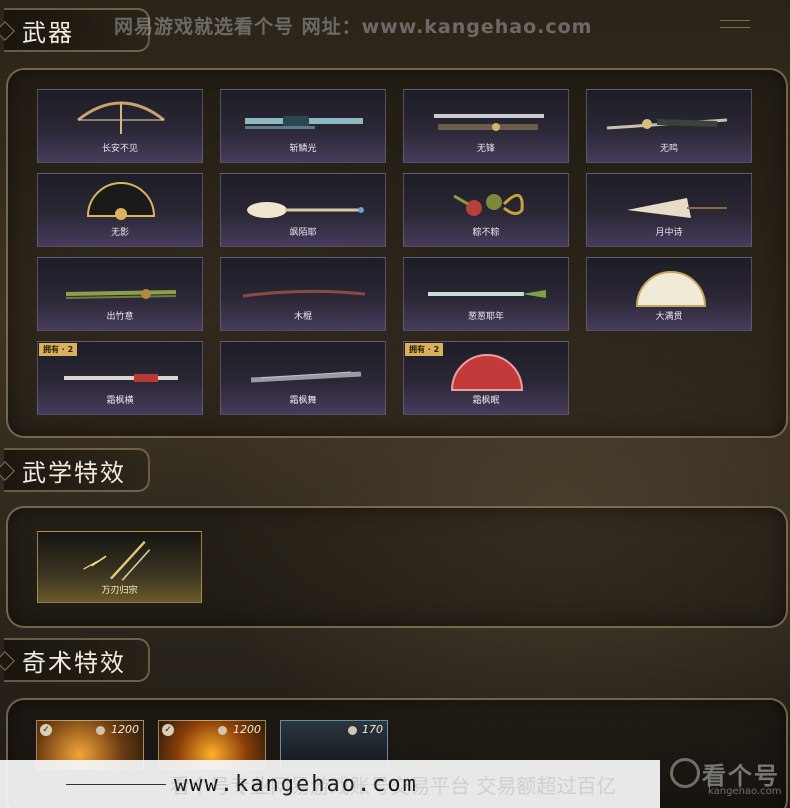  What do you see at coordinates (728, 778) in the screenshot?
I see `site-logo: 看个号 kangehao.com` at bounding box center [728, 778].